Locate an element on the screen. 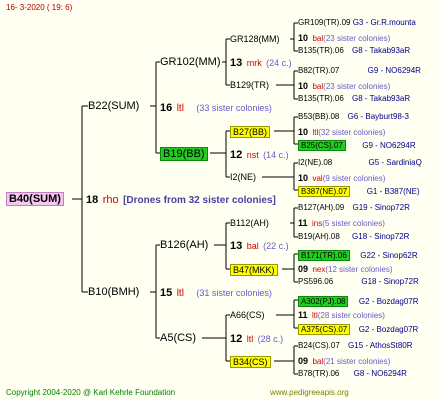  b10-type: ltl is located at coordinates (180, 293).